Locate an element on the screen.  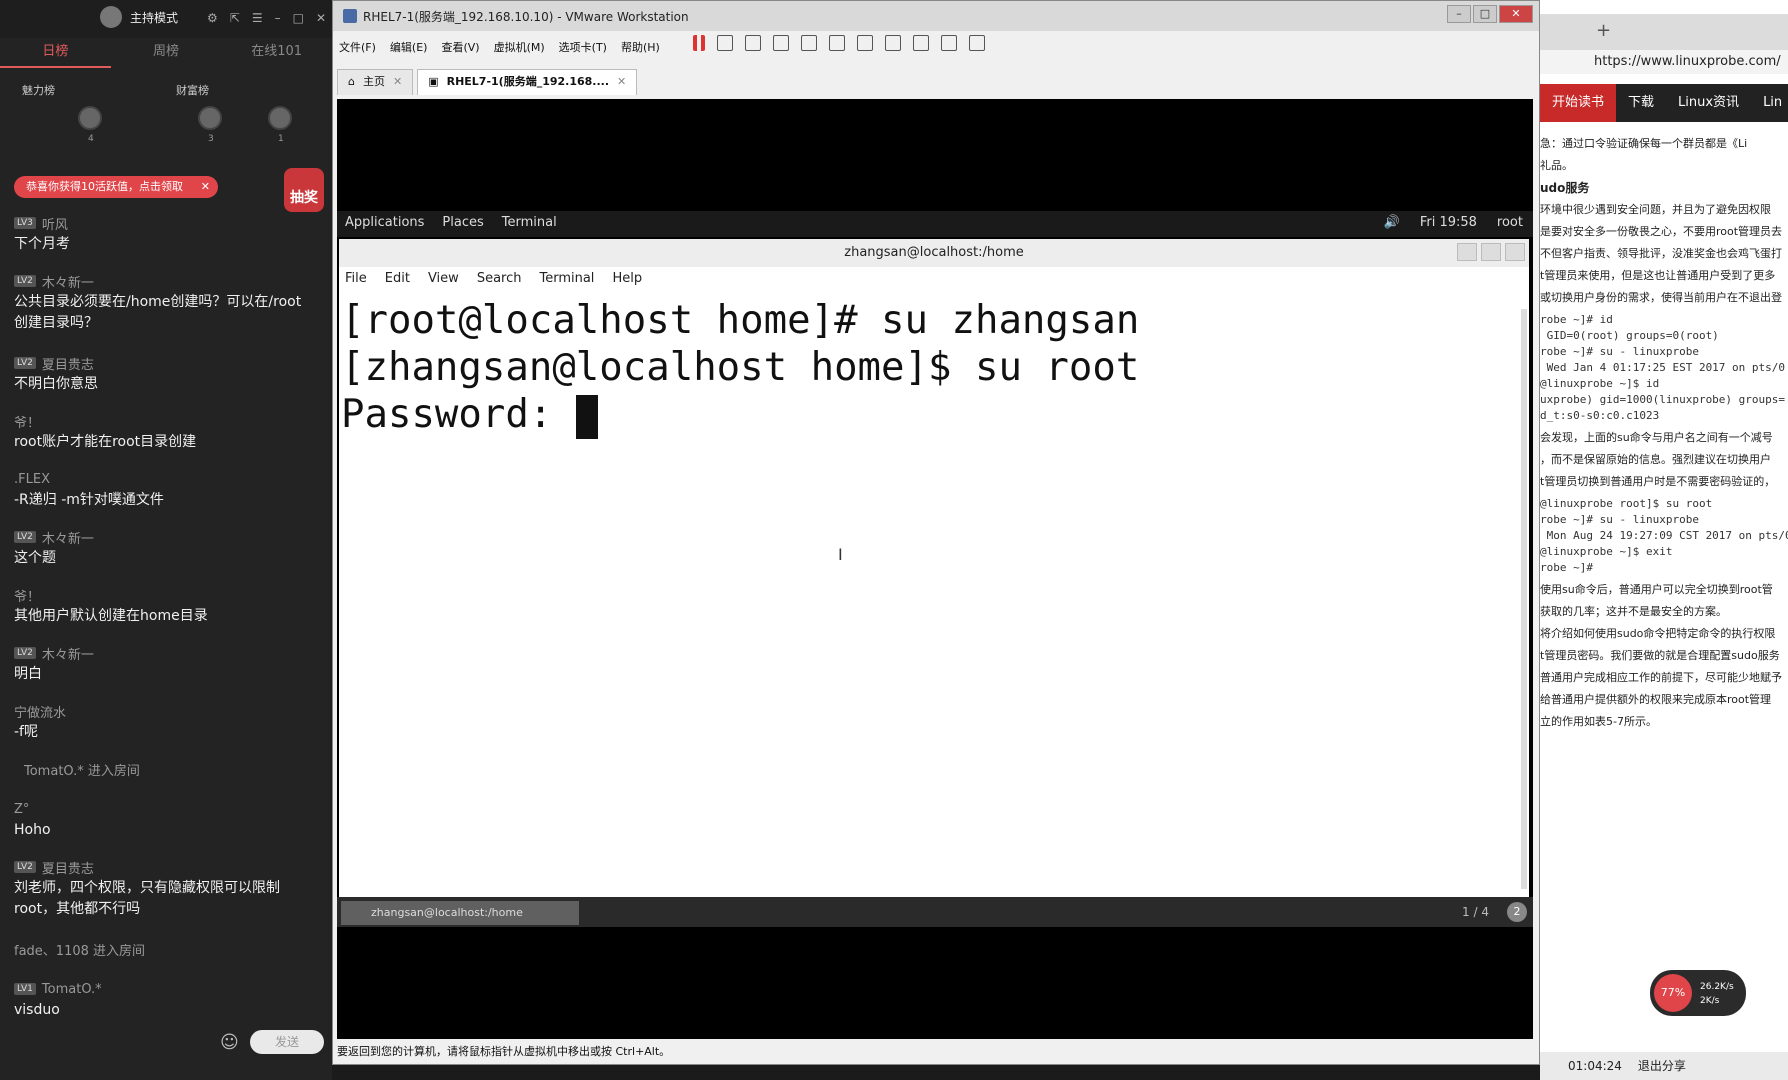
vmware-logo-icon is located at coordinates (350, 16).